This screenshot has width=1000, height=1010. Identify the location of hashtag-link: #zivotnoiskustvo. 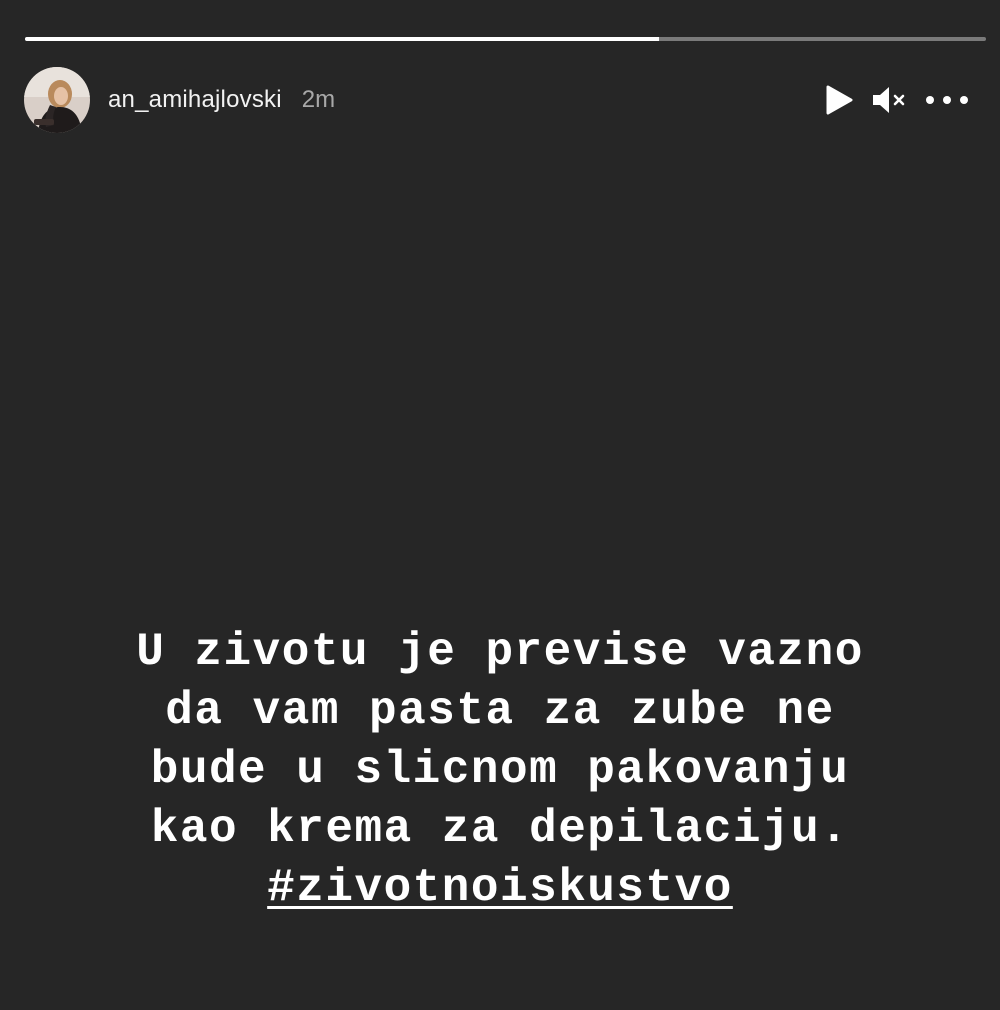
(500, 888).